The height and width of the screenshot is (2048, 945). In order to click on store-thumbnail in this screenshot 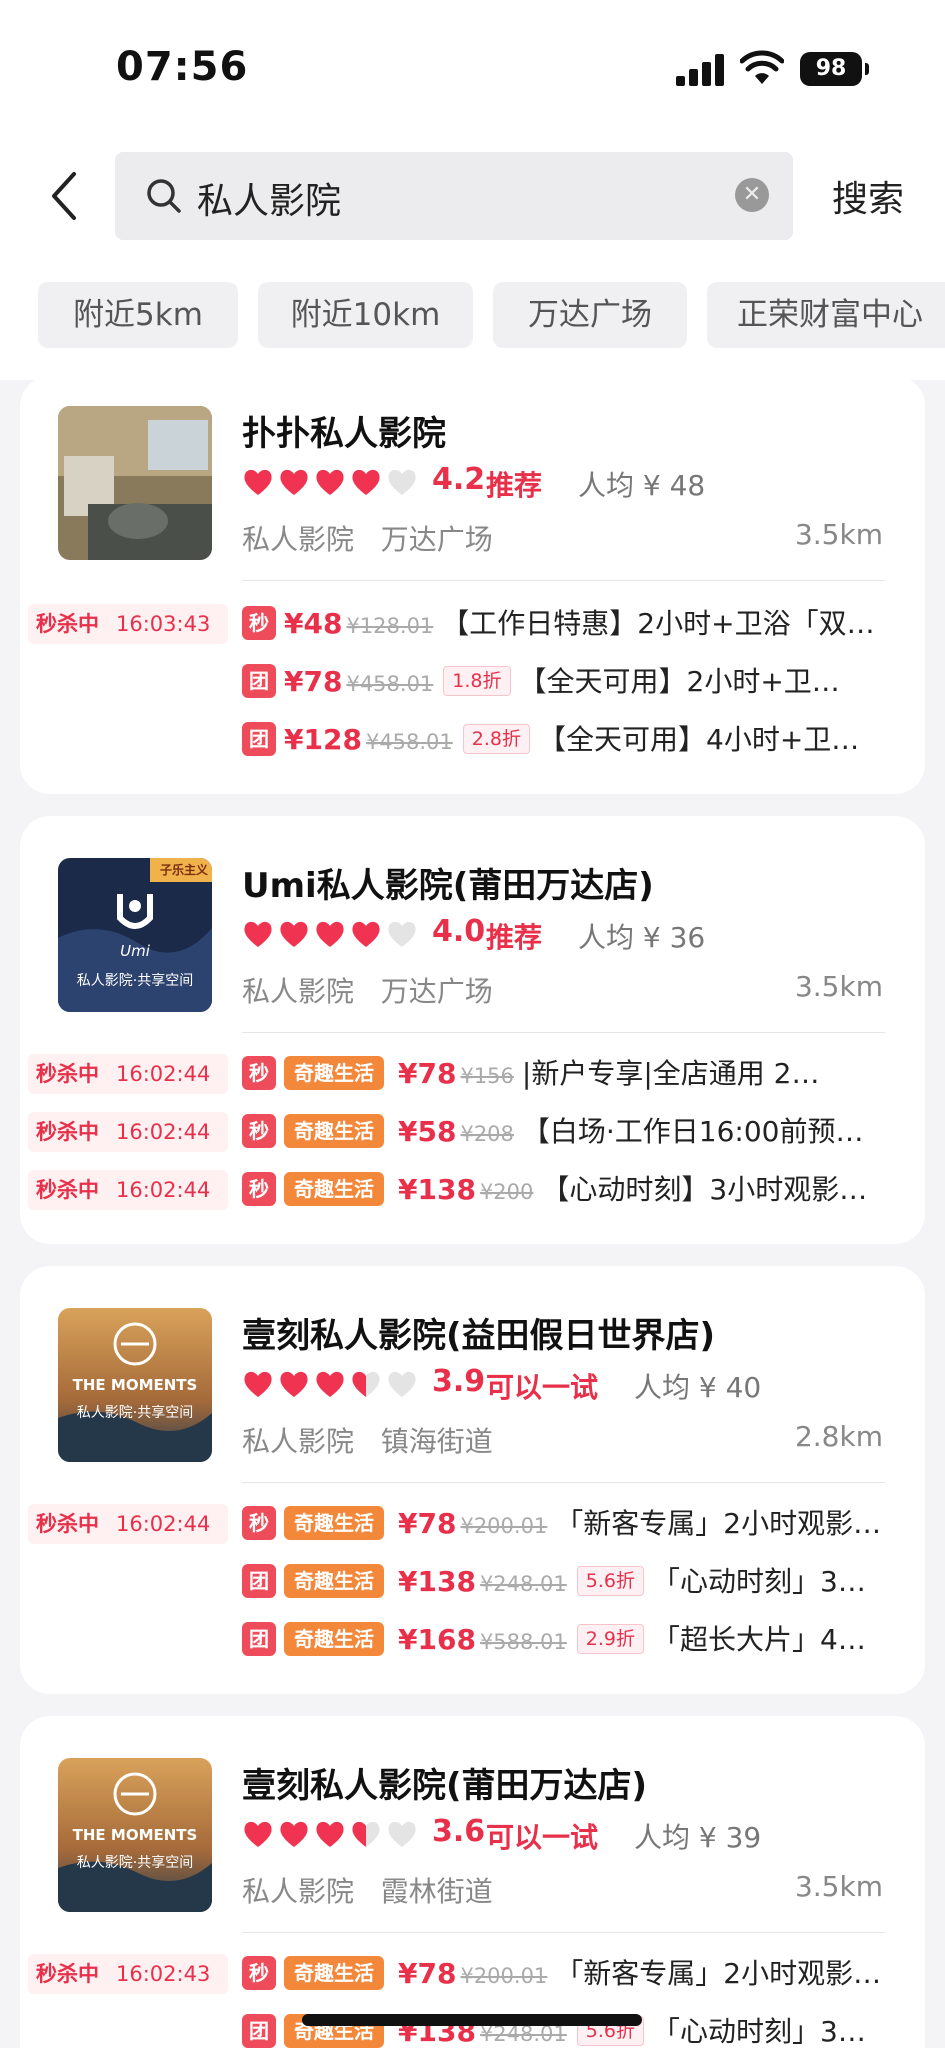, I will do `click(135, 483)`.